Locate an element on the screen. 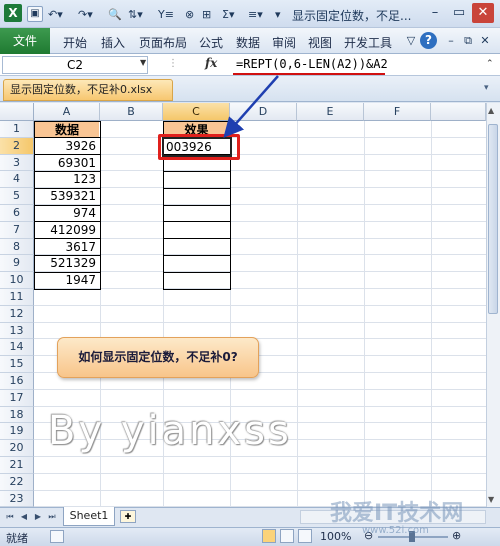 Image resolution: width=500 pixels, height=546 pixels. status-ready: 就绪 is located at coordinates (17, 538).